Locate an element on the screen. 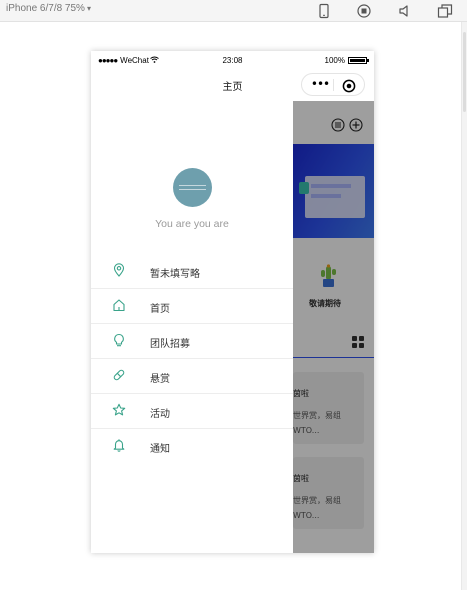 This screenshot has height=590, width=467. device-label: iPhone 6/7/8 75% is located at coordinates (45, 8).